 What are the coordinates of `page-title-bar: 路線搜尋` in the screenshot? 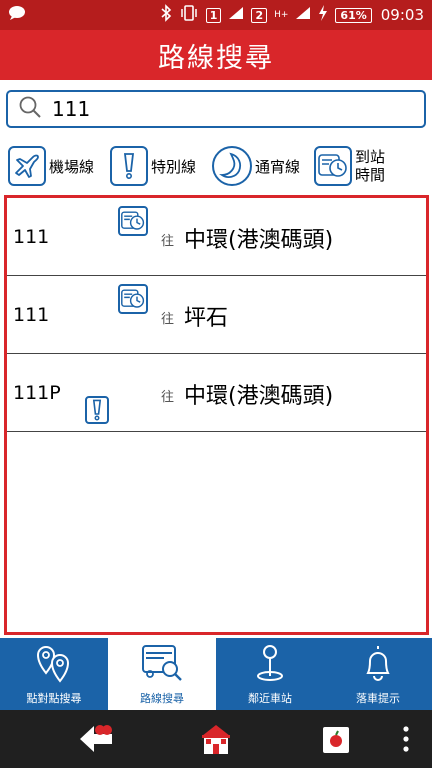 It's located at (216, 55).